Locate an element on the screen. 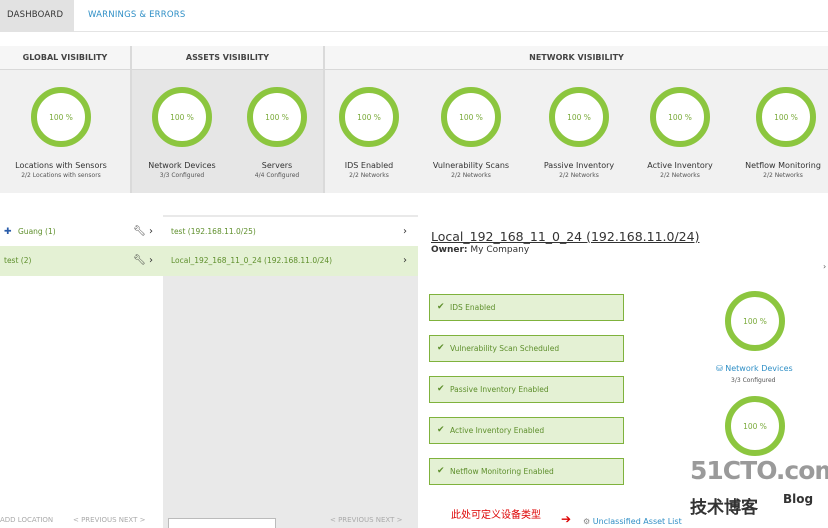 This screenshot has height=528, width=828. add-location-link: ADD LOCATION is located at coordinates (26, 520).